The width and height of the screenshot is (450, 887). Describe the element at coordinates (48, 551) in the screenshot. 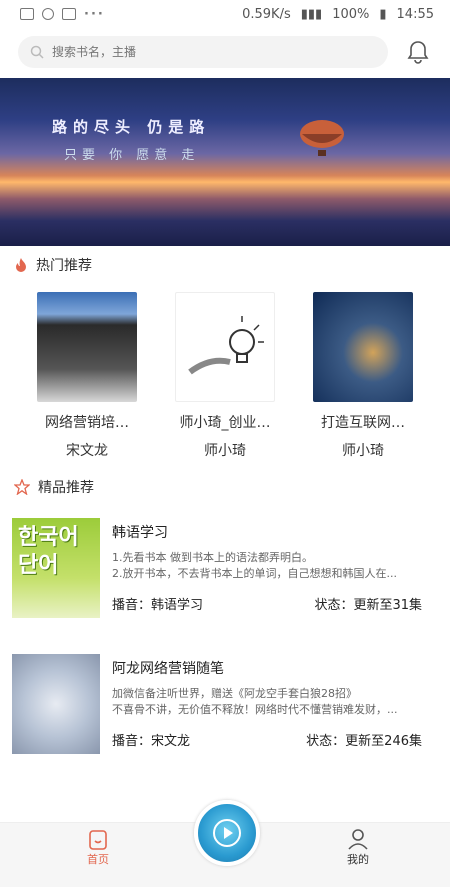

I see `cover-text: 한국어 단어` at that location.